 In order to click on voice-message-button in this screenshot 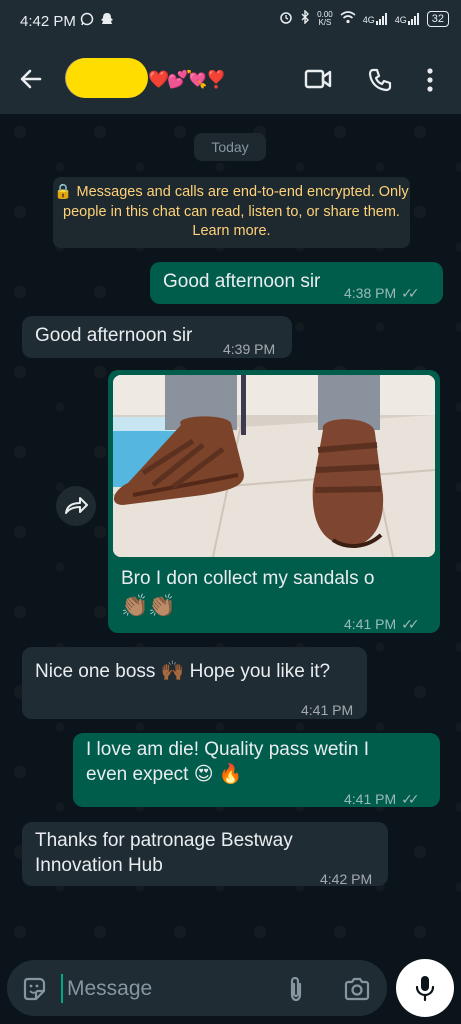, I will do `click(425, 988)`.